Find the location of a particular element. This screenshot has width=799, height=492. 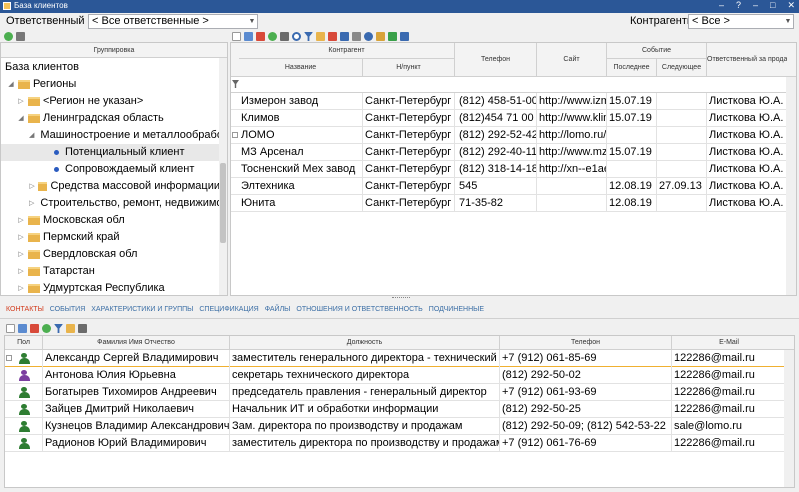

mail-icon is located at coordinates (380, 36).